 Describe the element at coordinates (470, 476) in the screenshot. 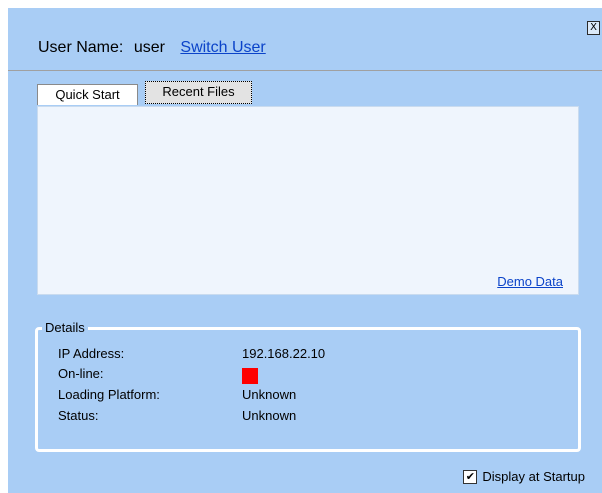

I see `display-at-startup-checkbox: ✔` at that location.